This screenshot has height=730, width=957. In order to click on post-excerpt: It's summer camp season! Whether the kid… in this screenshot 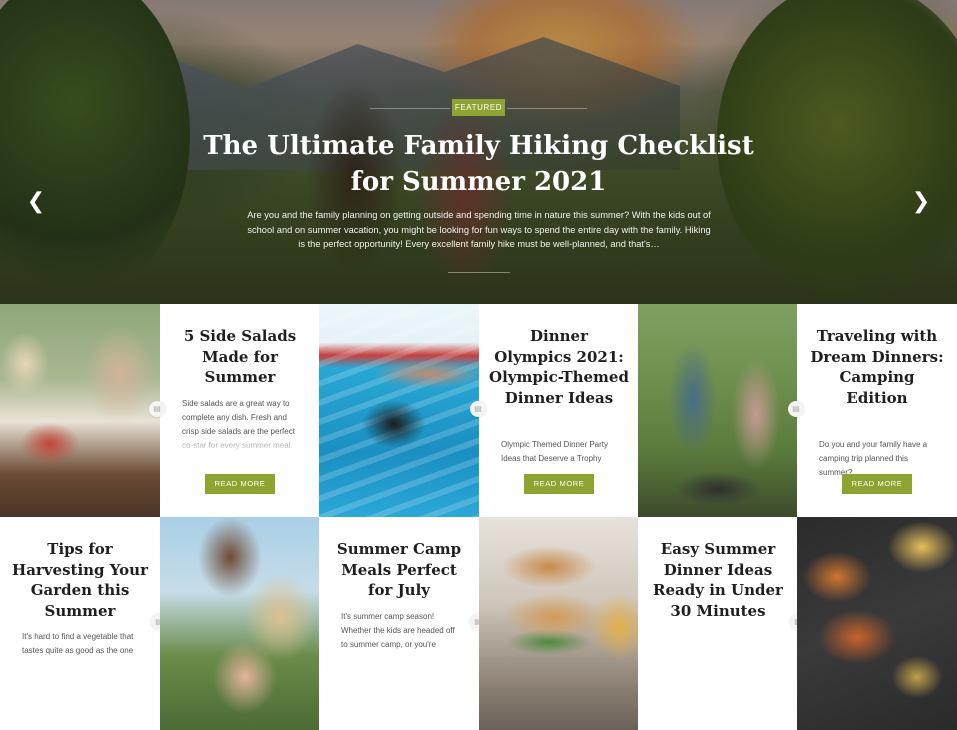, I will do `click(400, 639)`.